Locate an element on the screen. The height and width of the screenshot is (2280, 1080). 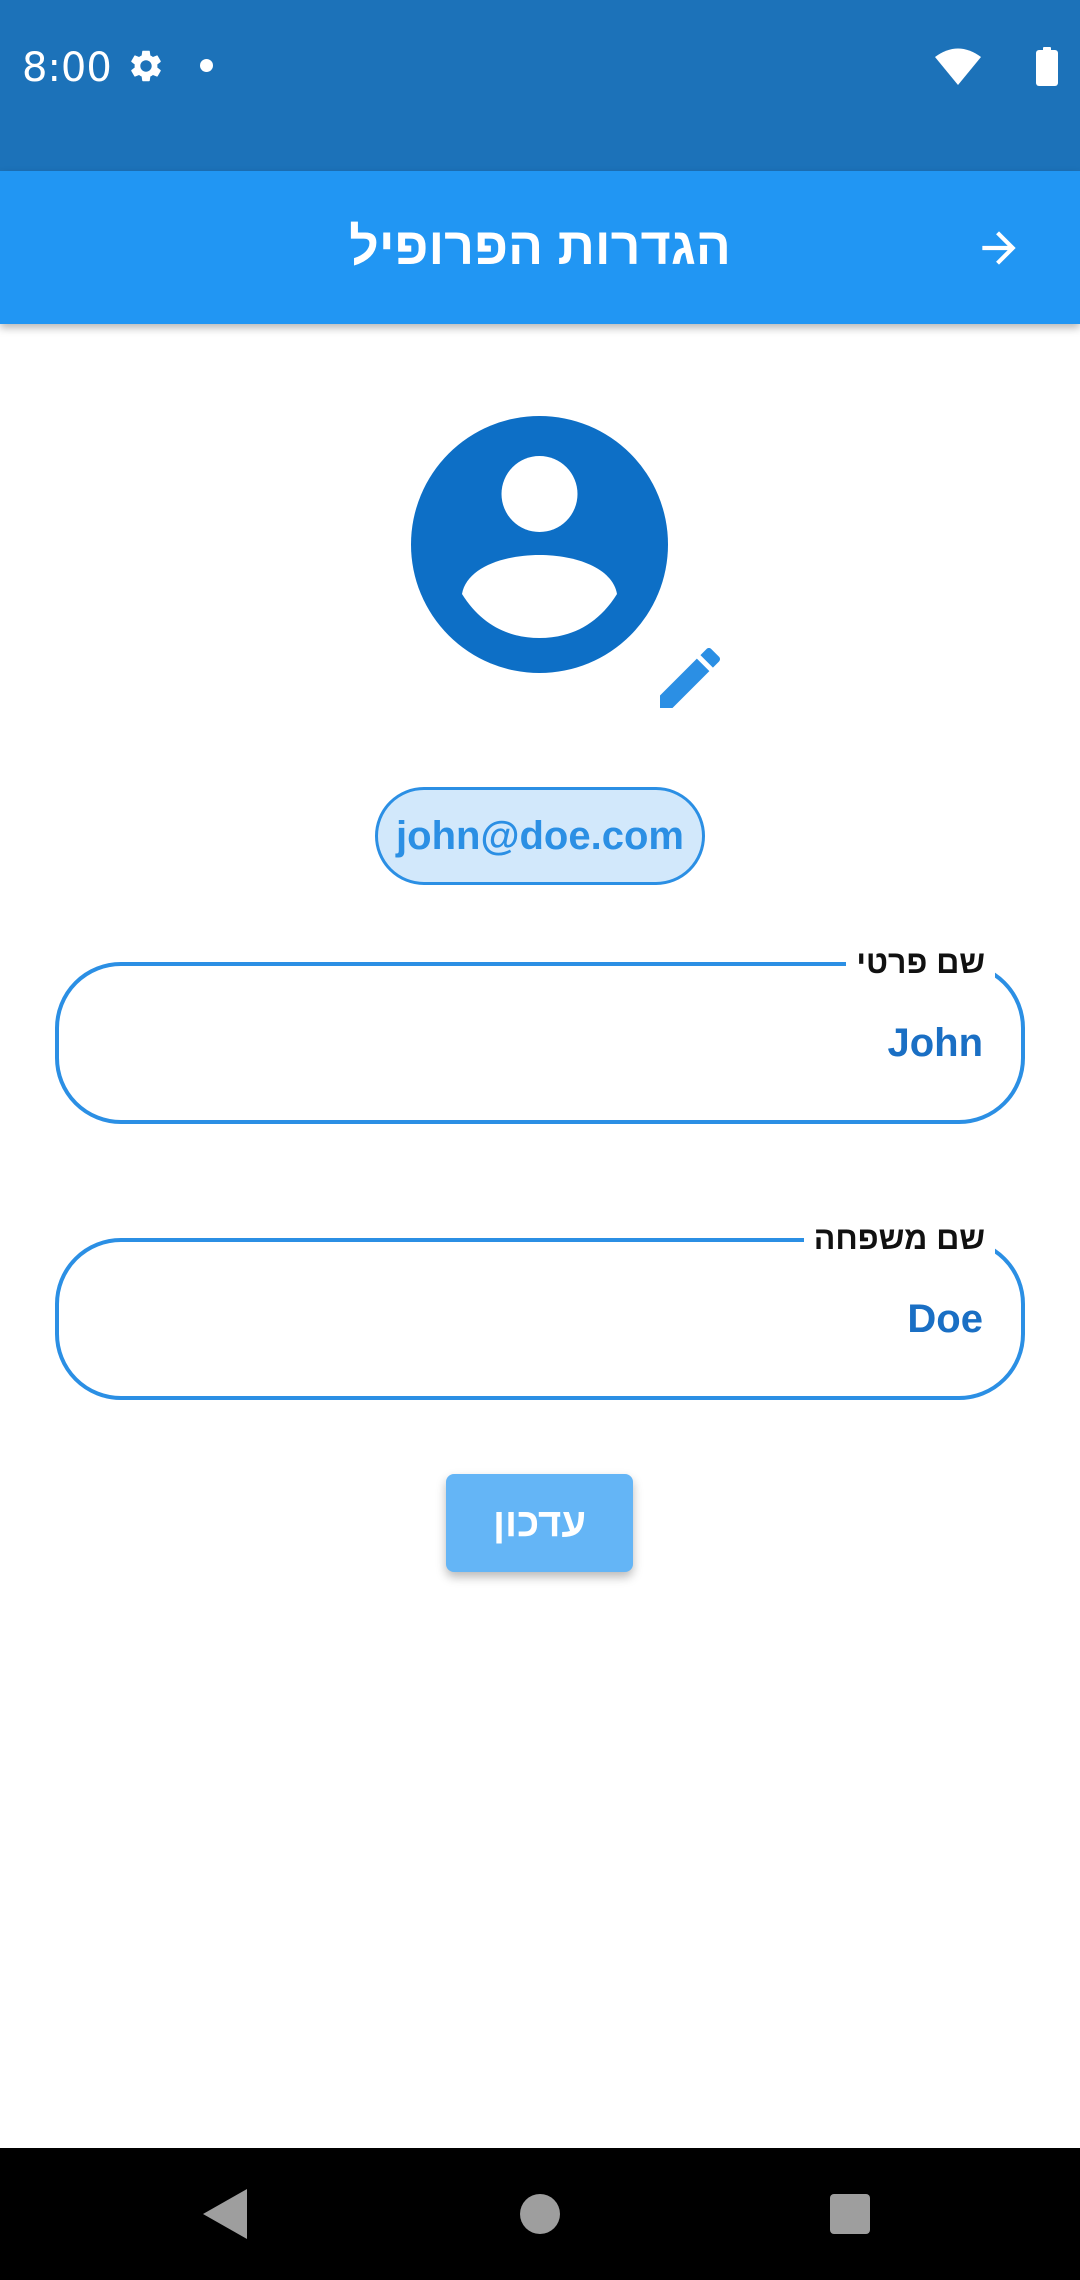
back-triangle-icon is located at coordinates (225, 2214).